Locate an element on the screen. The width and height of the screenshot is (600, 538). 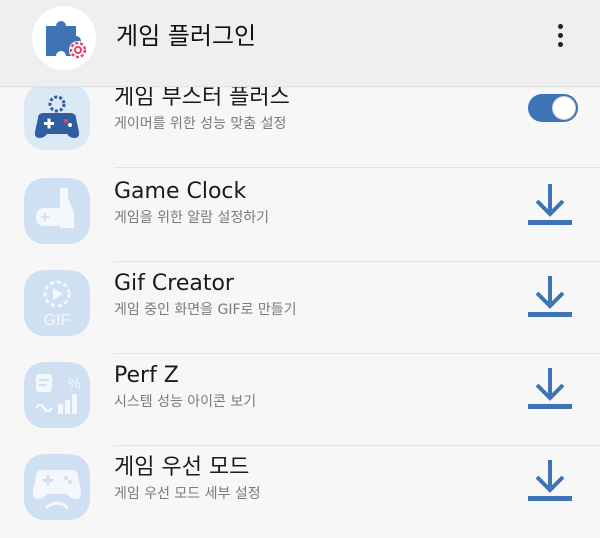
page-title: 게임 플러그인 is located at coordinates (186, 36).